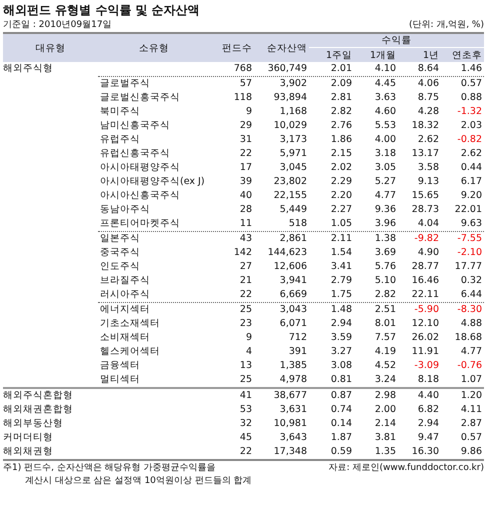  I want to click on table-cell-text: 1.07, so click(471, 380).